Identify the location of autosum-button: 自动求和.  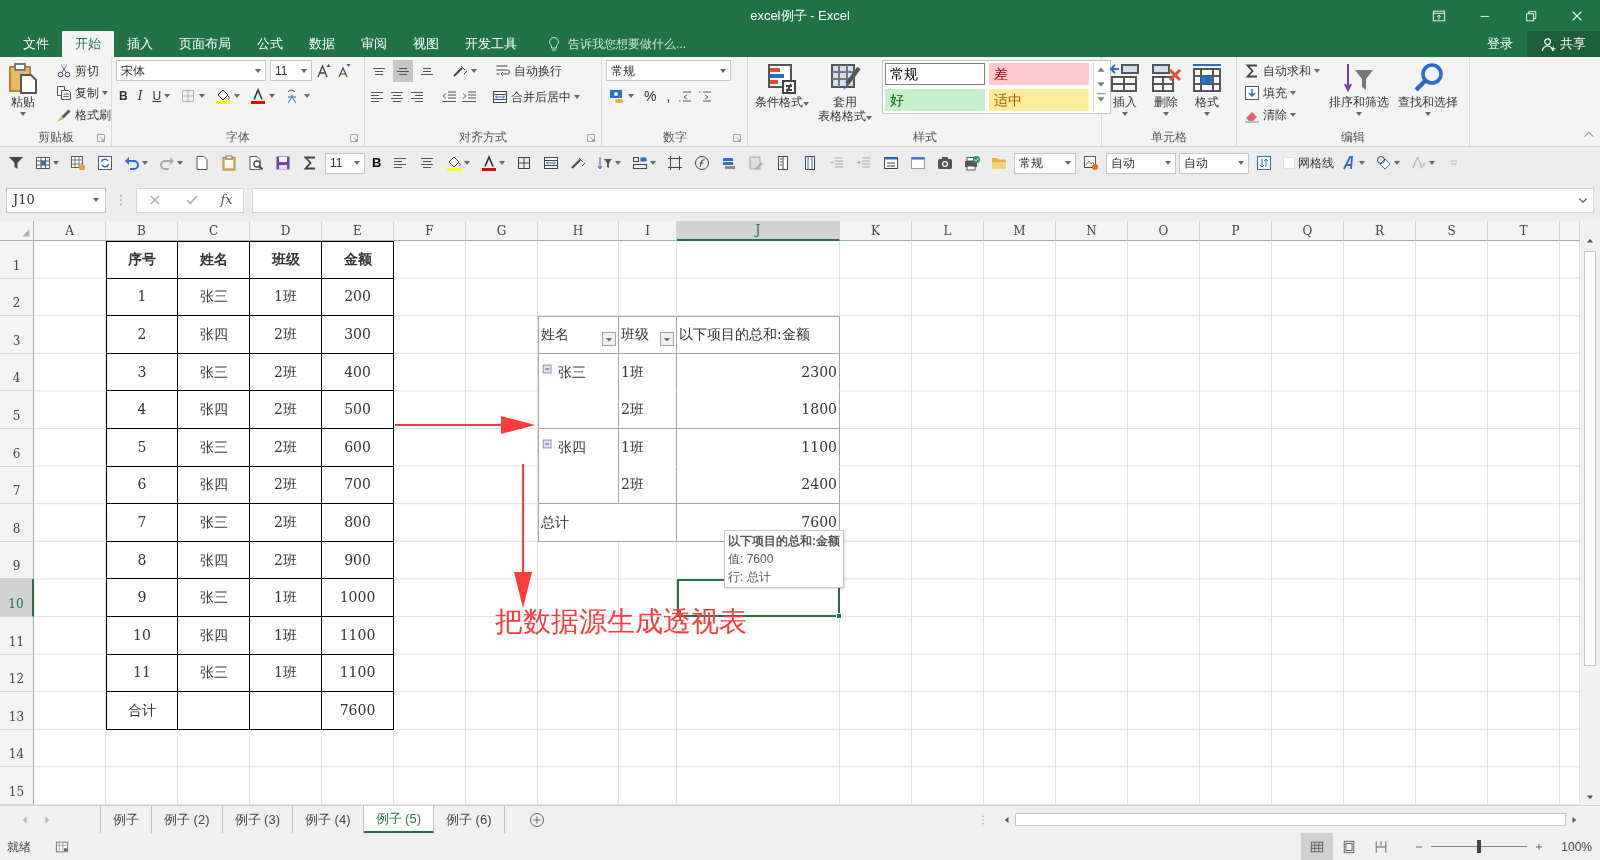
(1282, 71).